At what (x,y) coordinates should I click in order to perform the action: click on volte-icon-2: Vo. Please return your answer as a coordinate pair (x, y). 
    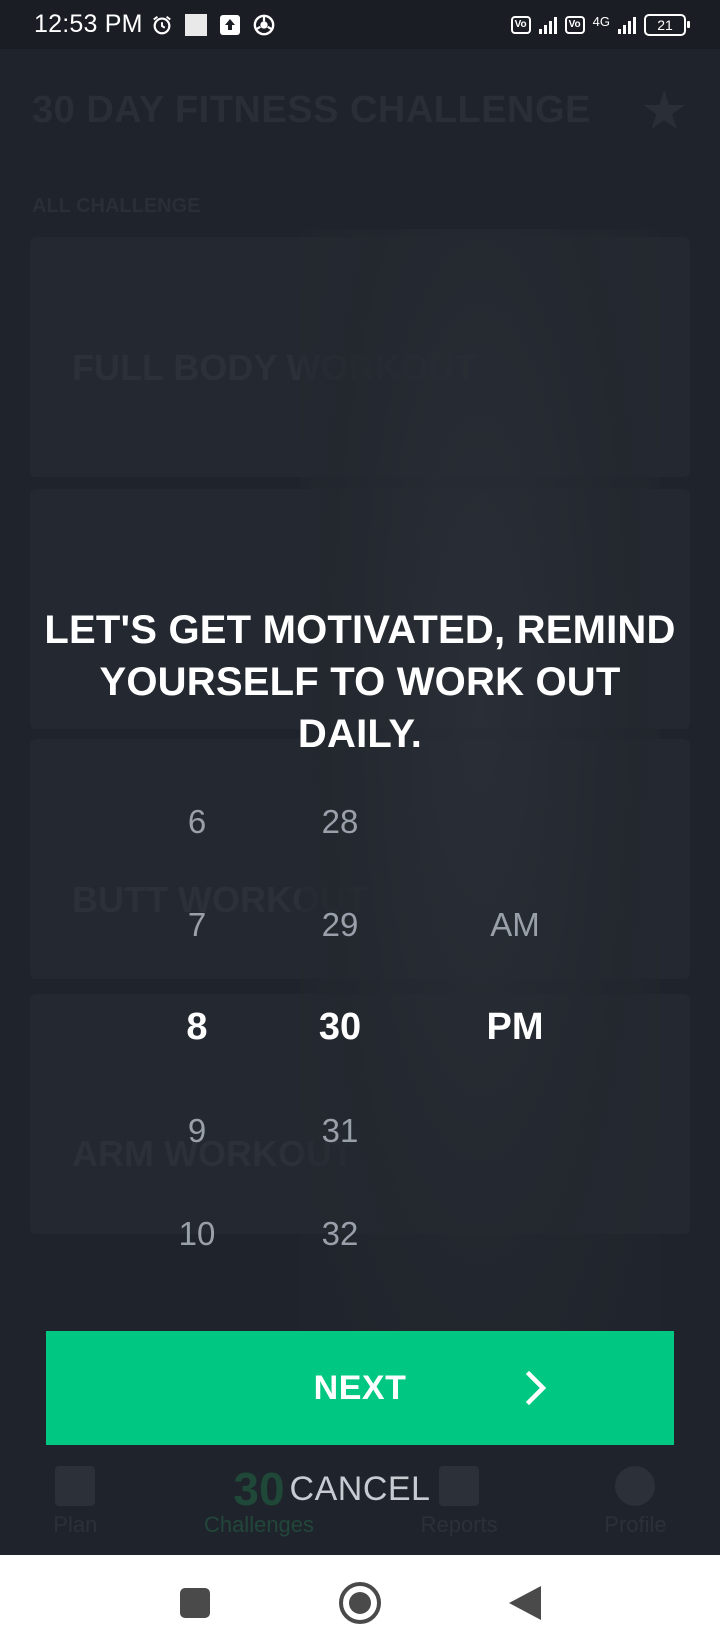
    Looking at the image, I should click on (574, 24).